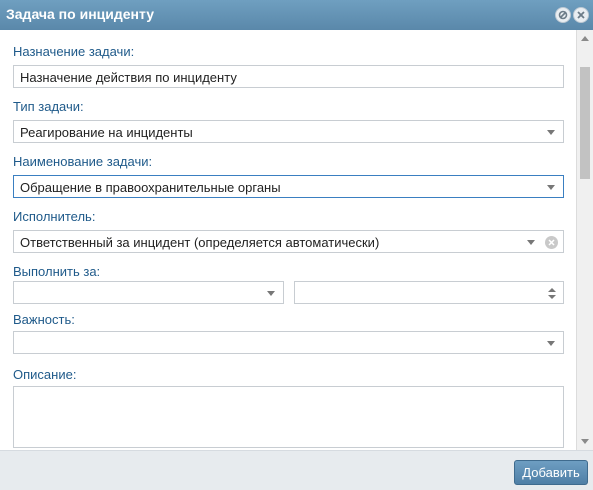  I want to click on minimize-icon, so click(563, 15).